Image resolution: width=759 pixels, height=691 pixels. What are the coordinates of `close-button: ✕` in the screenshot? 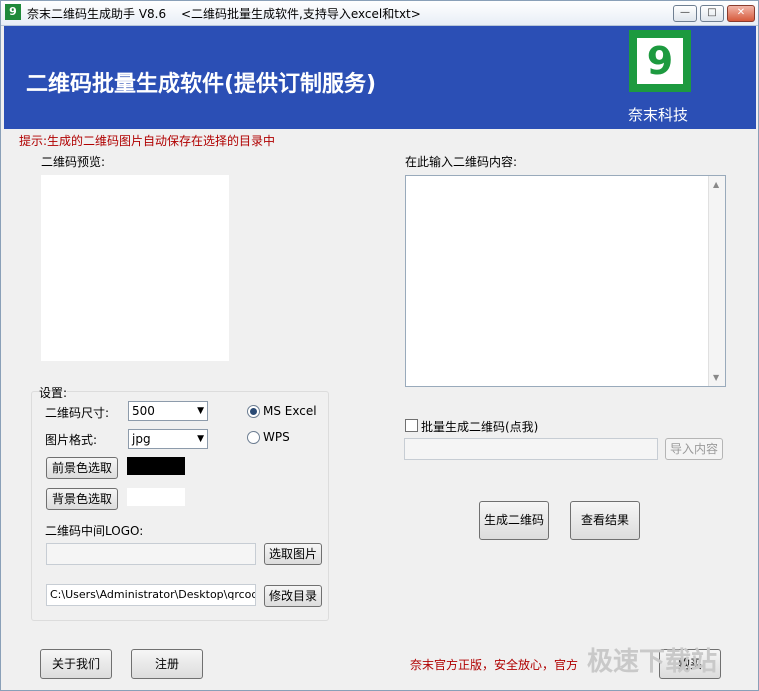 It's located at (741, 13).